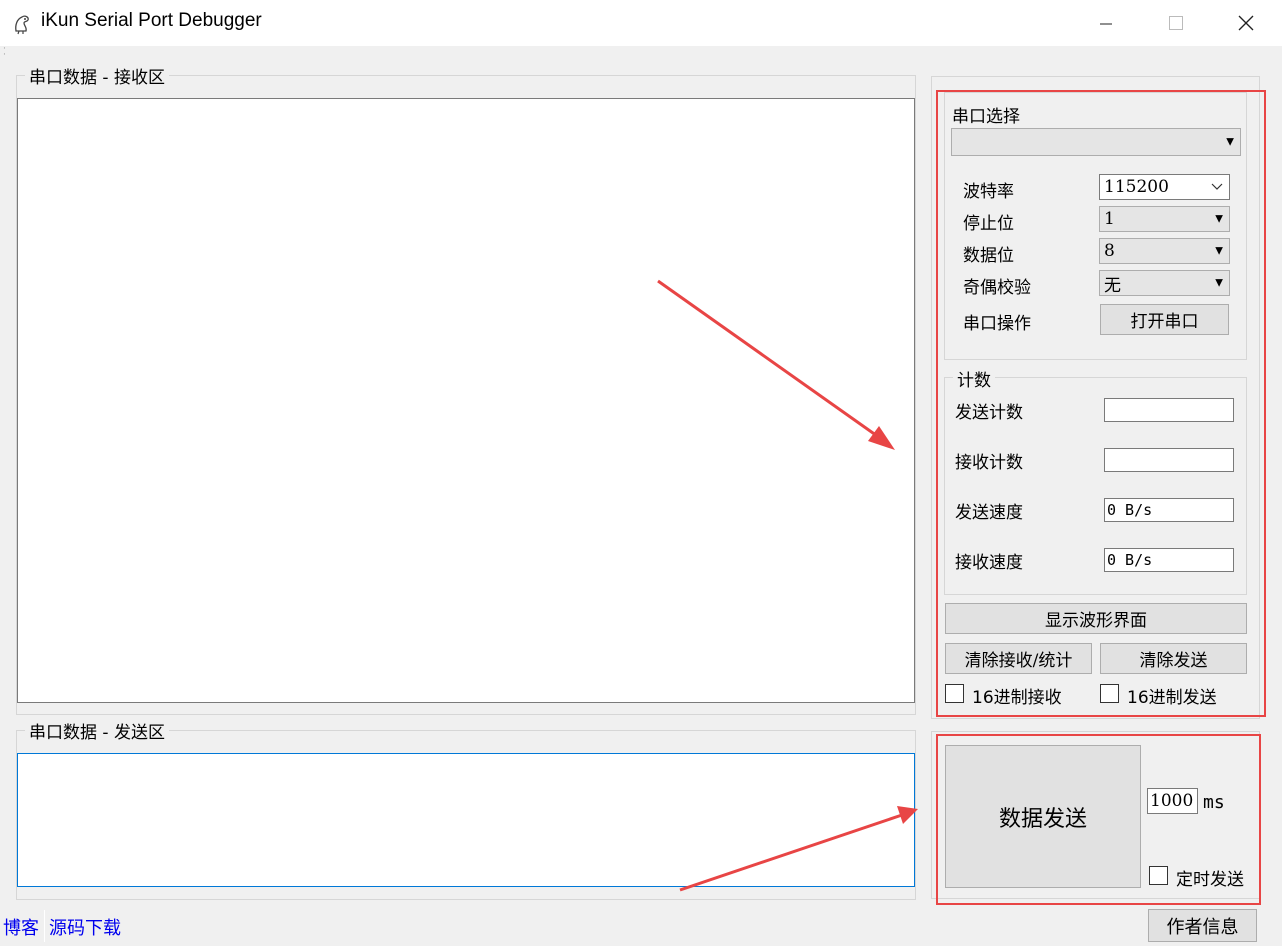 The height and width of the screenshot is (946, 1282). What do you see at coordinates (4, 52) in the screenshot?
I see `grip-handle: · ·` at bounding box center [4, 52].